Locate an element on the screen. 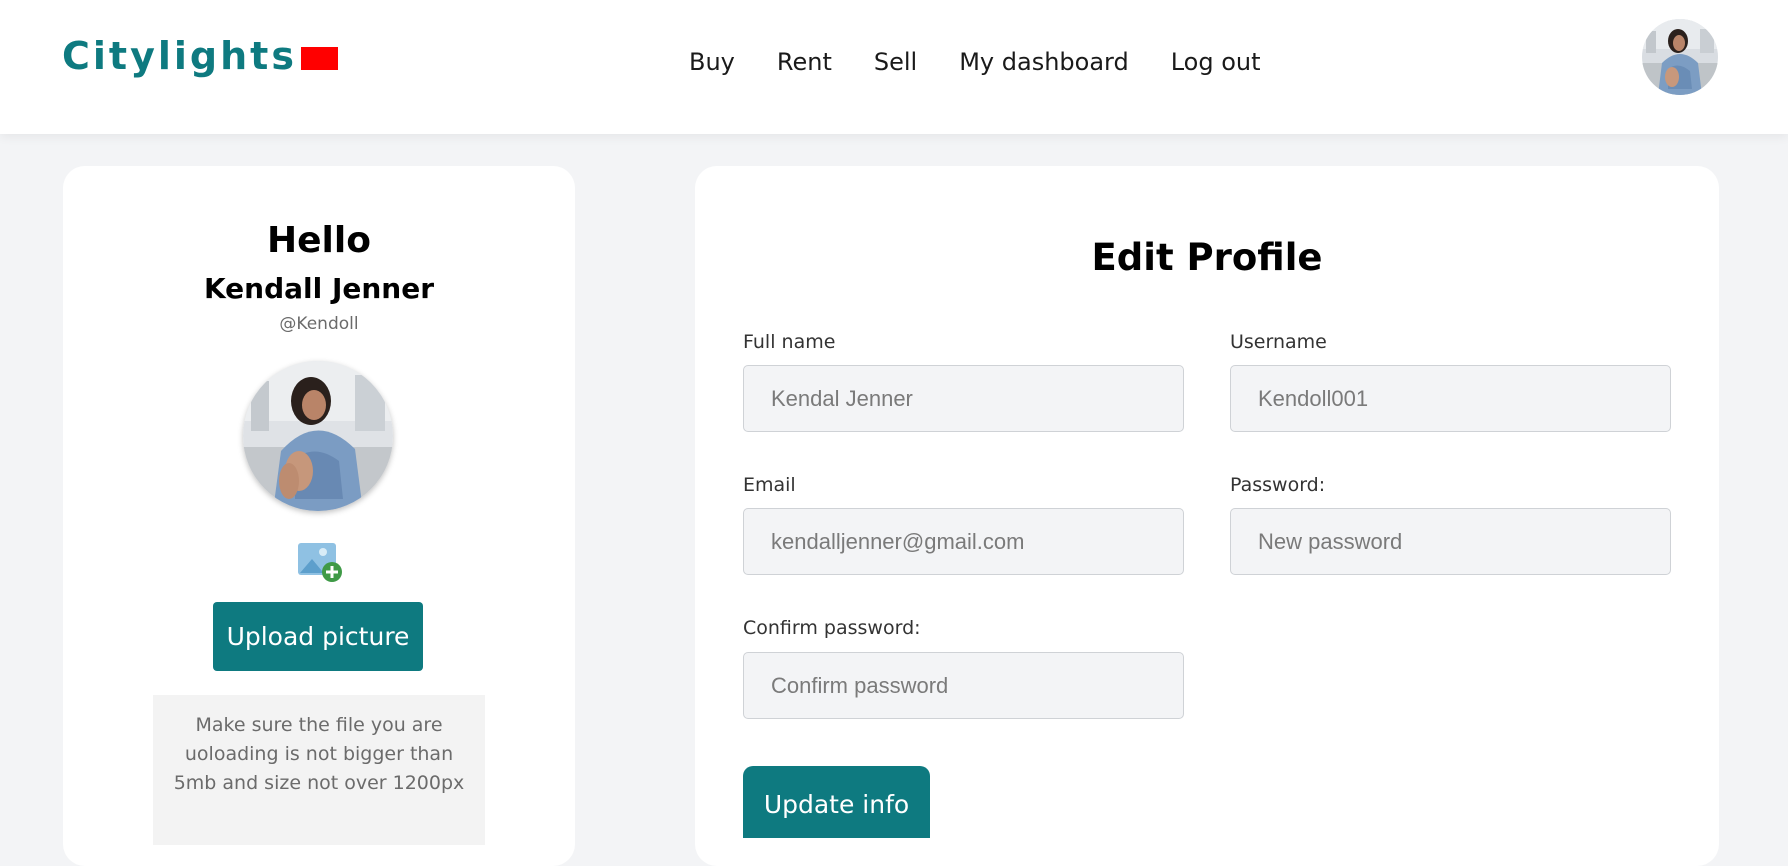 Image resolution: width=1788 pixels, height=866 pixels. nav-item-rent: Rent is located at coordinates (804, 62).